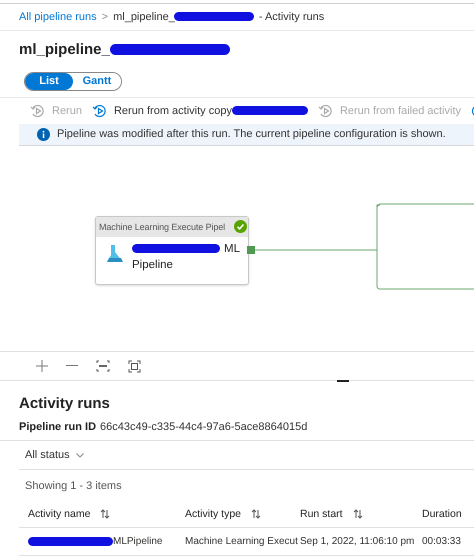 The width and height of the screenshot is (474, 556). What do you see at coordinates (331, 514) in the screenshot?
I see `column-header: Run start` at bounding box center [331, 514].